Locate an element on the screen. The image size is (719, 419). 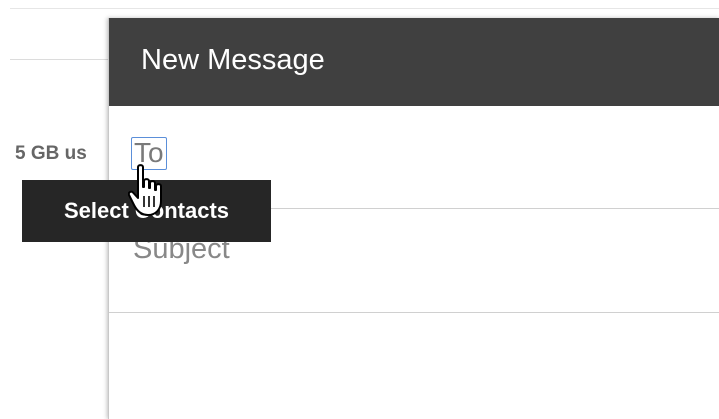
storage-usage-text: 5 GB us is located at coordinates (51, 153).